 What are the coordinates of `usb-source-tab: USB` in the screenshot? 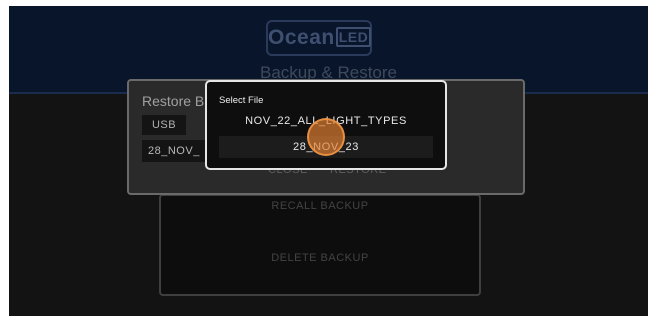 It's located at (164, 125).